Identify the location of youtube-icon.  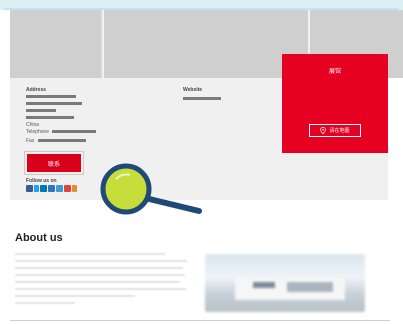
(51, 188).